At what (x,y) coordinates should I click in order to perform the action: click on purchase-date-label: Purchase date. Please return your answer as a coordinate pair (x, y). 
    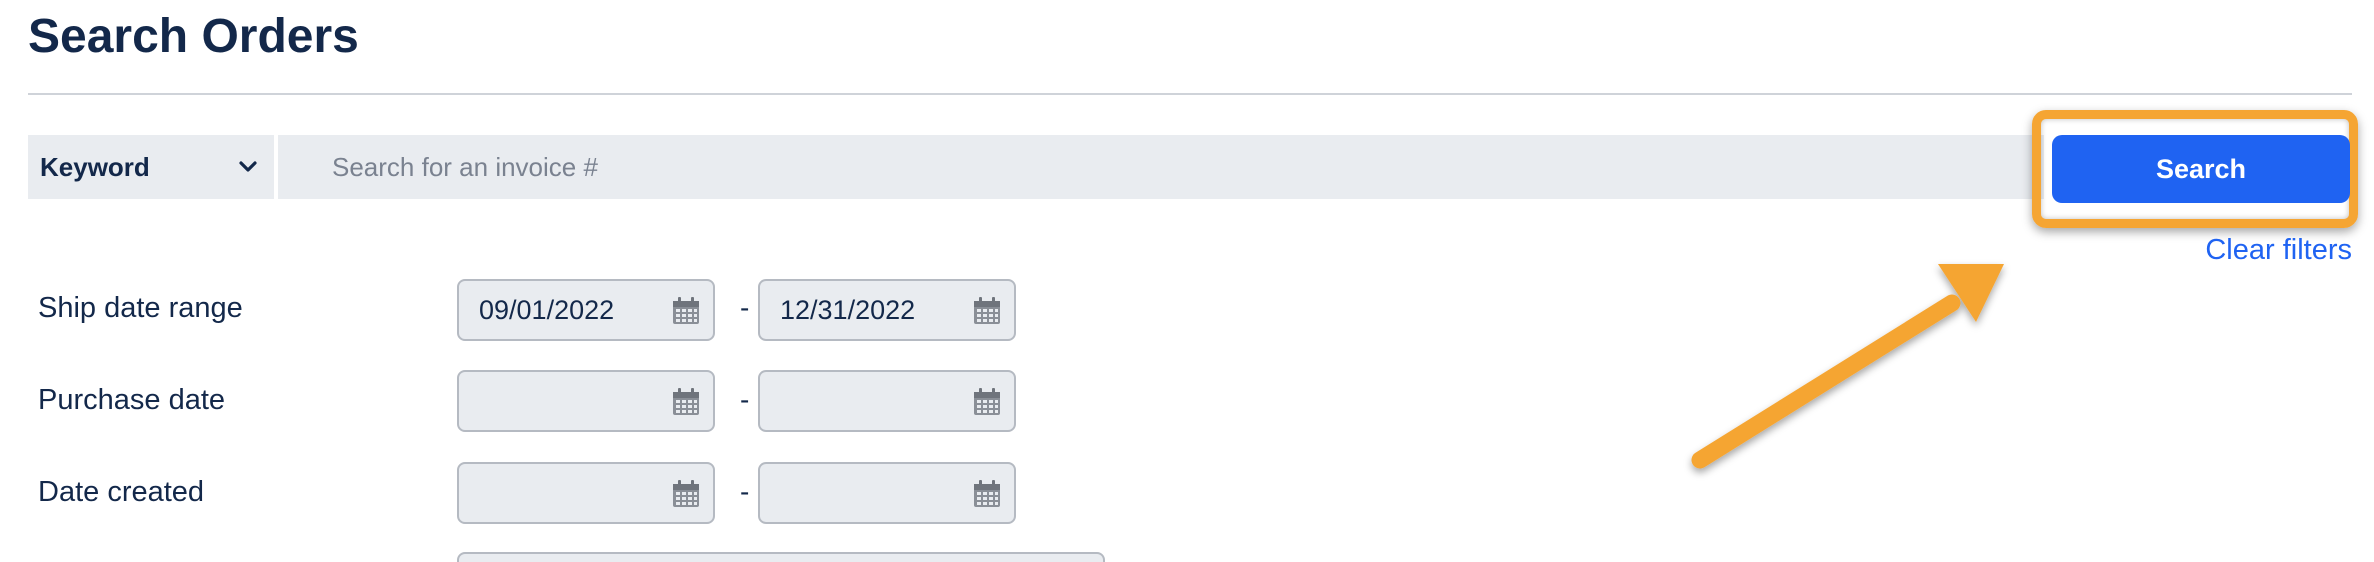
    Looking at the image, I should click on (132, 400).